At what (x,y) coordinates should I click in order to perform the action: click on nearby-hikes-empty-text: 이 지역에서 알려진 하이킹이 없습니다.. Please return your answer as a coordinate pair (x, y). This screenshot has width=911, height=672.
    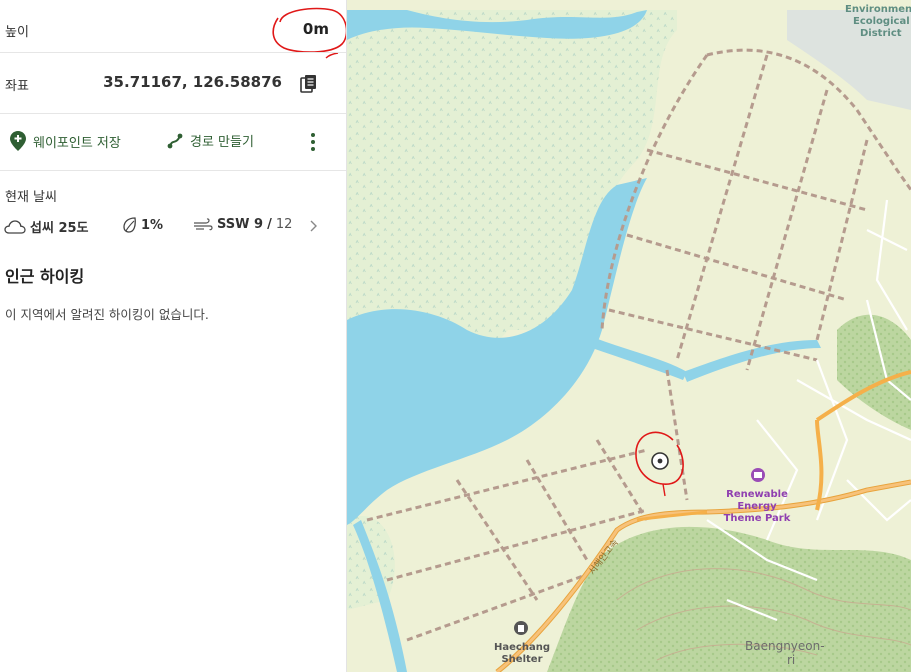
    Looking at the image, I should click on (107, 314).